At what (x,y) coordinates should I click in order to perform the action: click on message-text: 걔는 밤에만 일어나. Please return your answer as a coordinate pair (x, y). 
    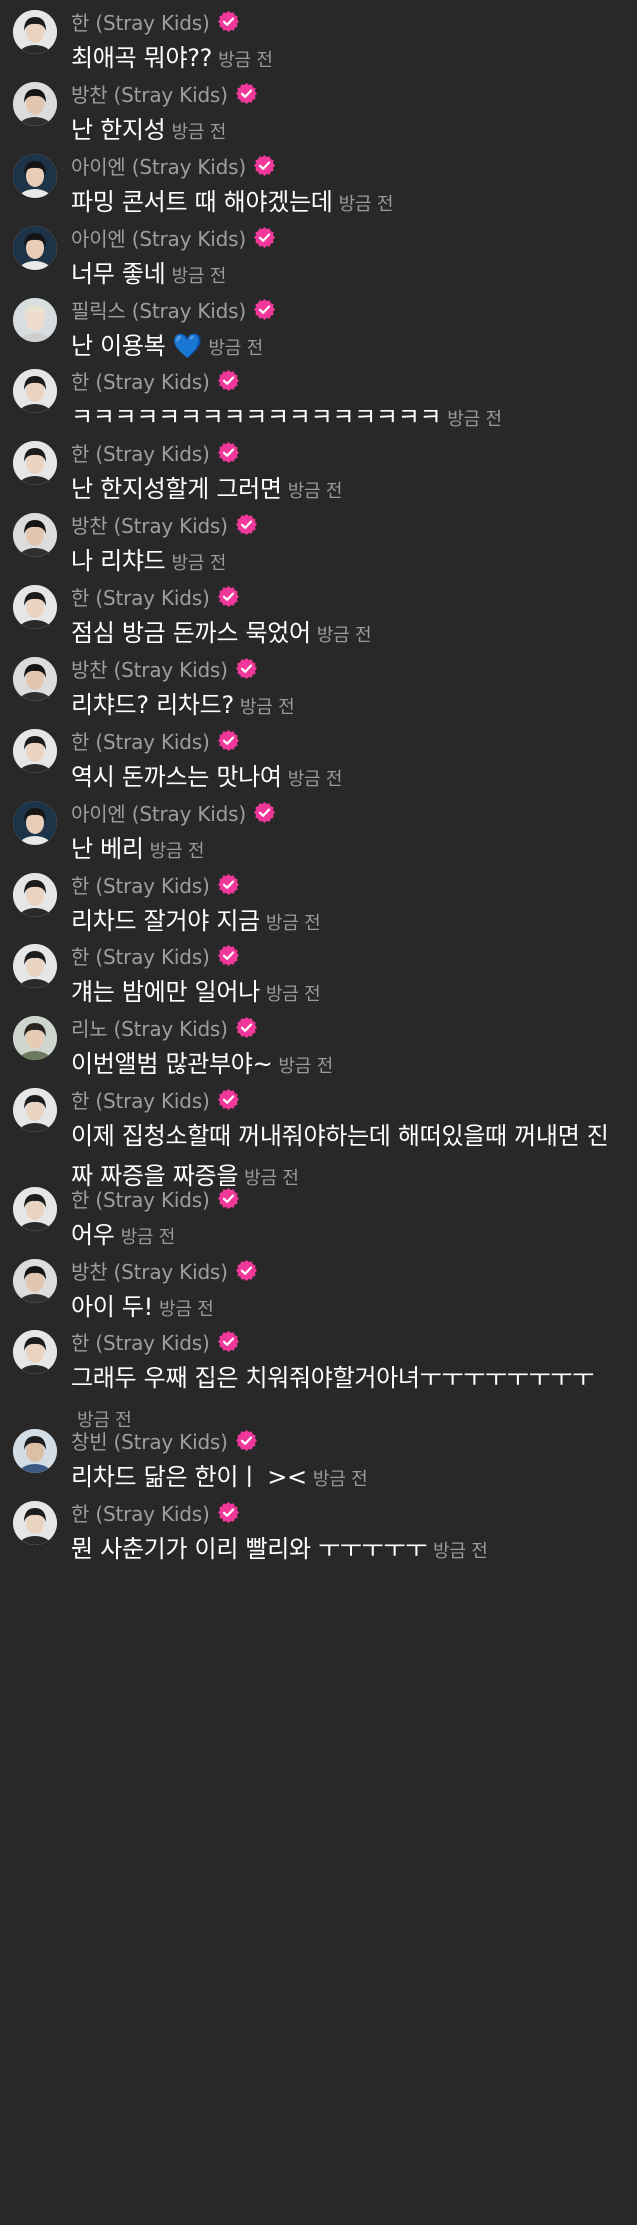
    Looking at the image, I should click on (165, 992).